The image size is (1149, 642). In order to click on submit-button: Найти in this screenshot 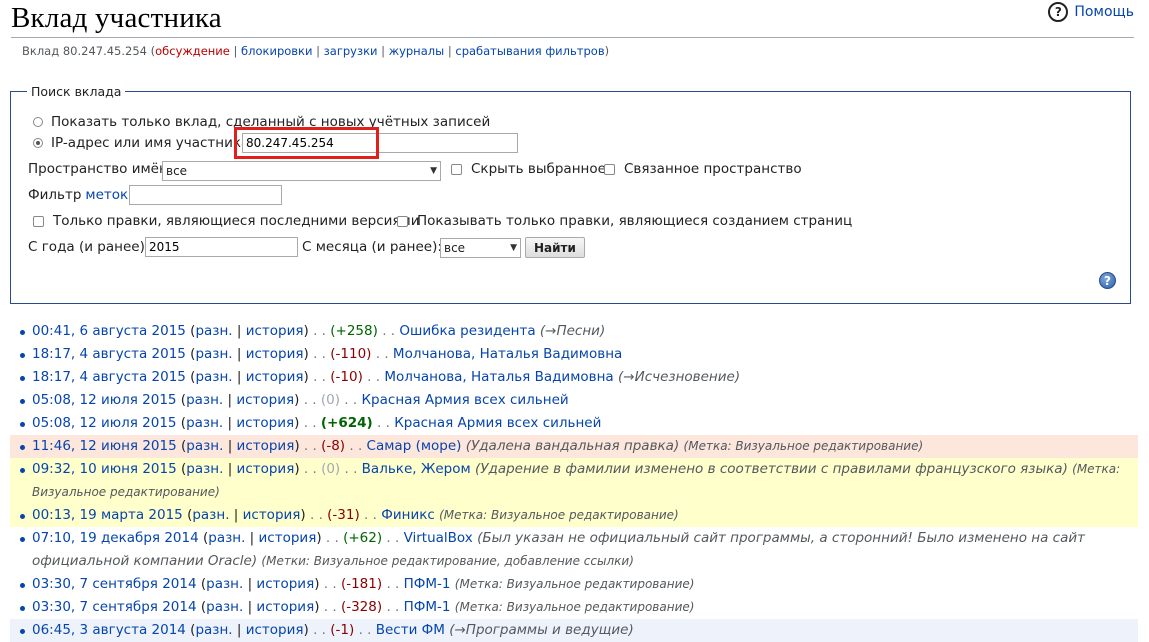, I will do `click(555, 247)`.